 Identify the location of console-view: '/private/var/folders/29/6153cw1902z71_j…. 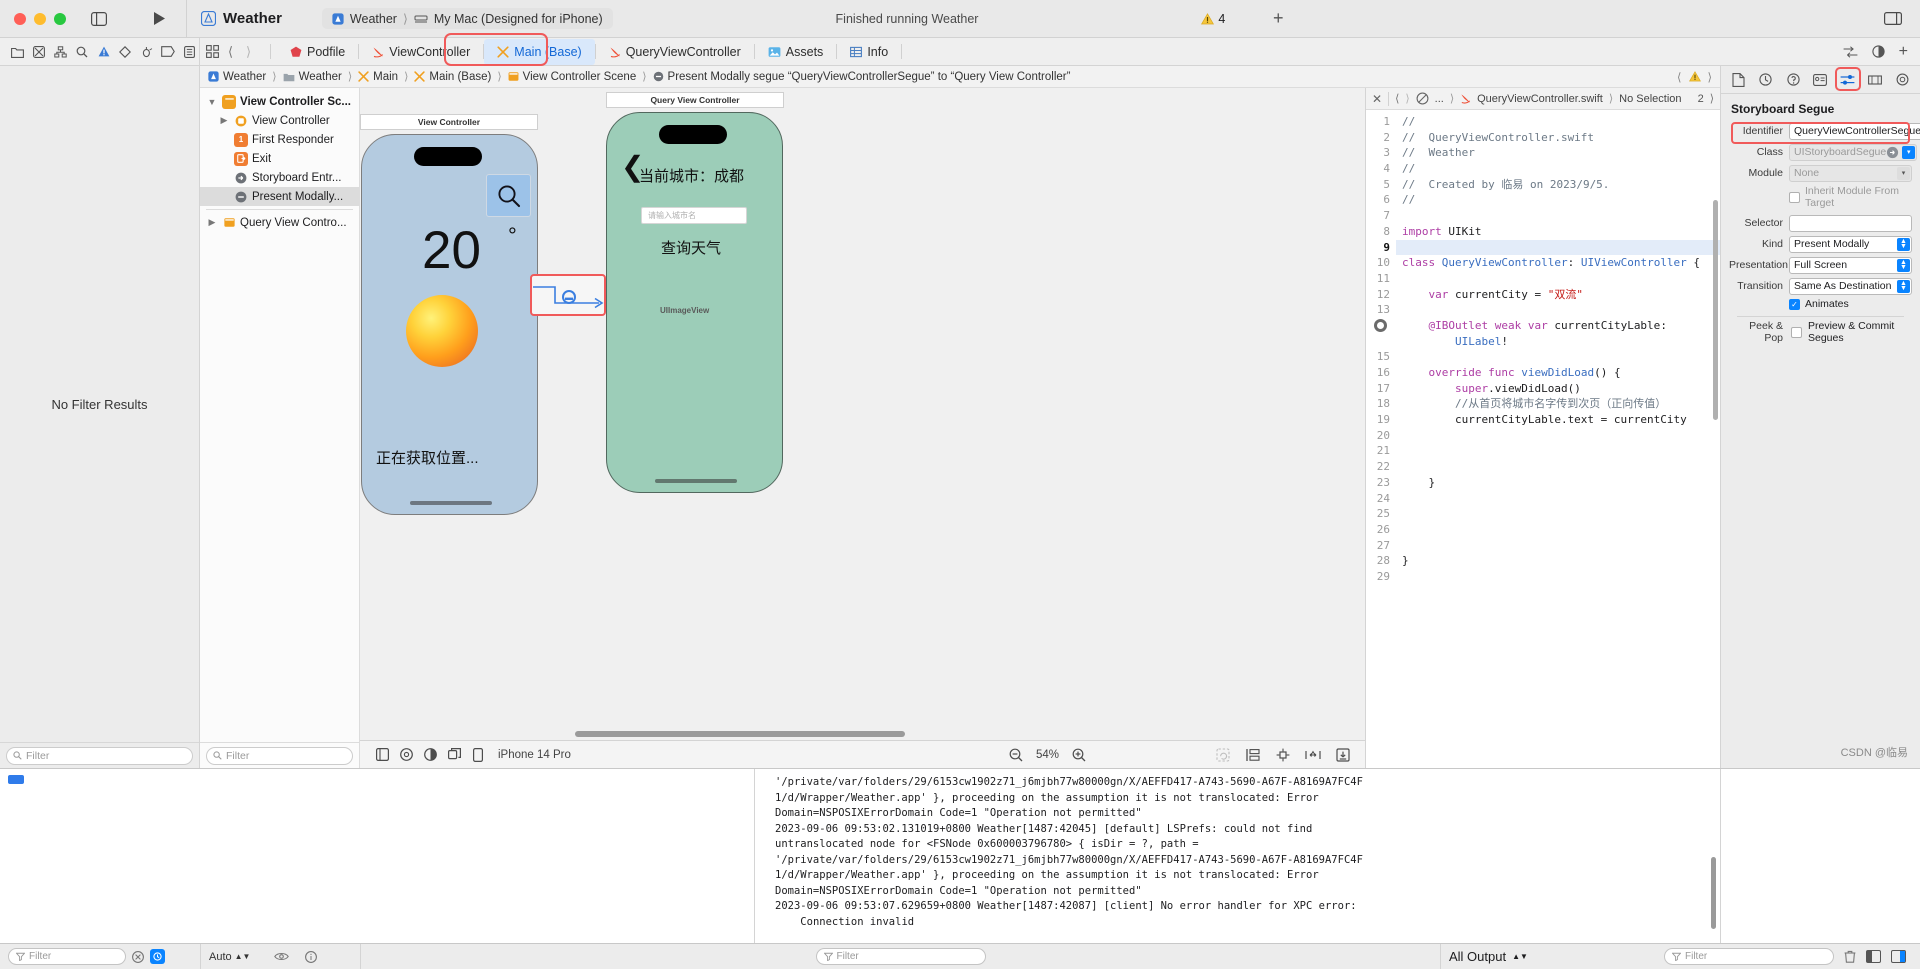
(1237, 856).